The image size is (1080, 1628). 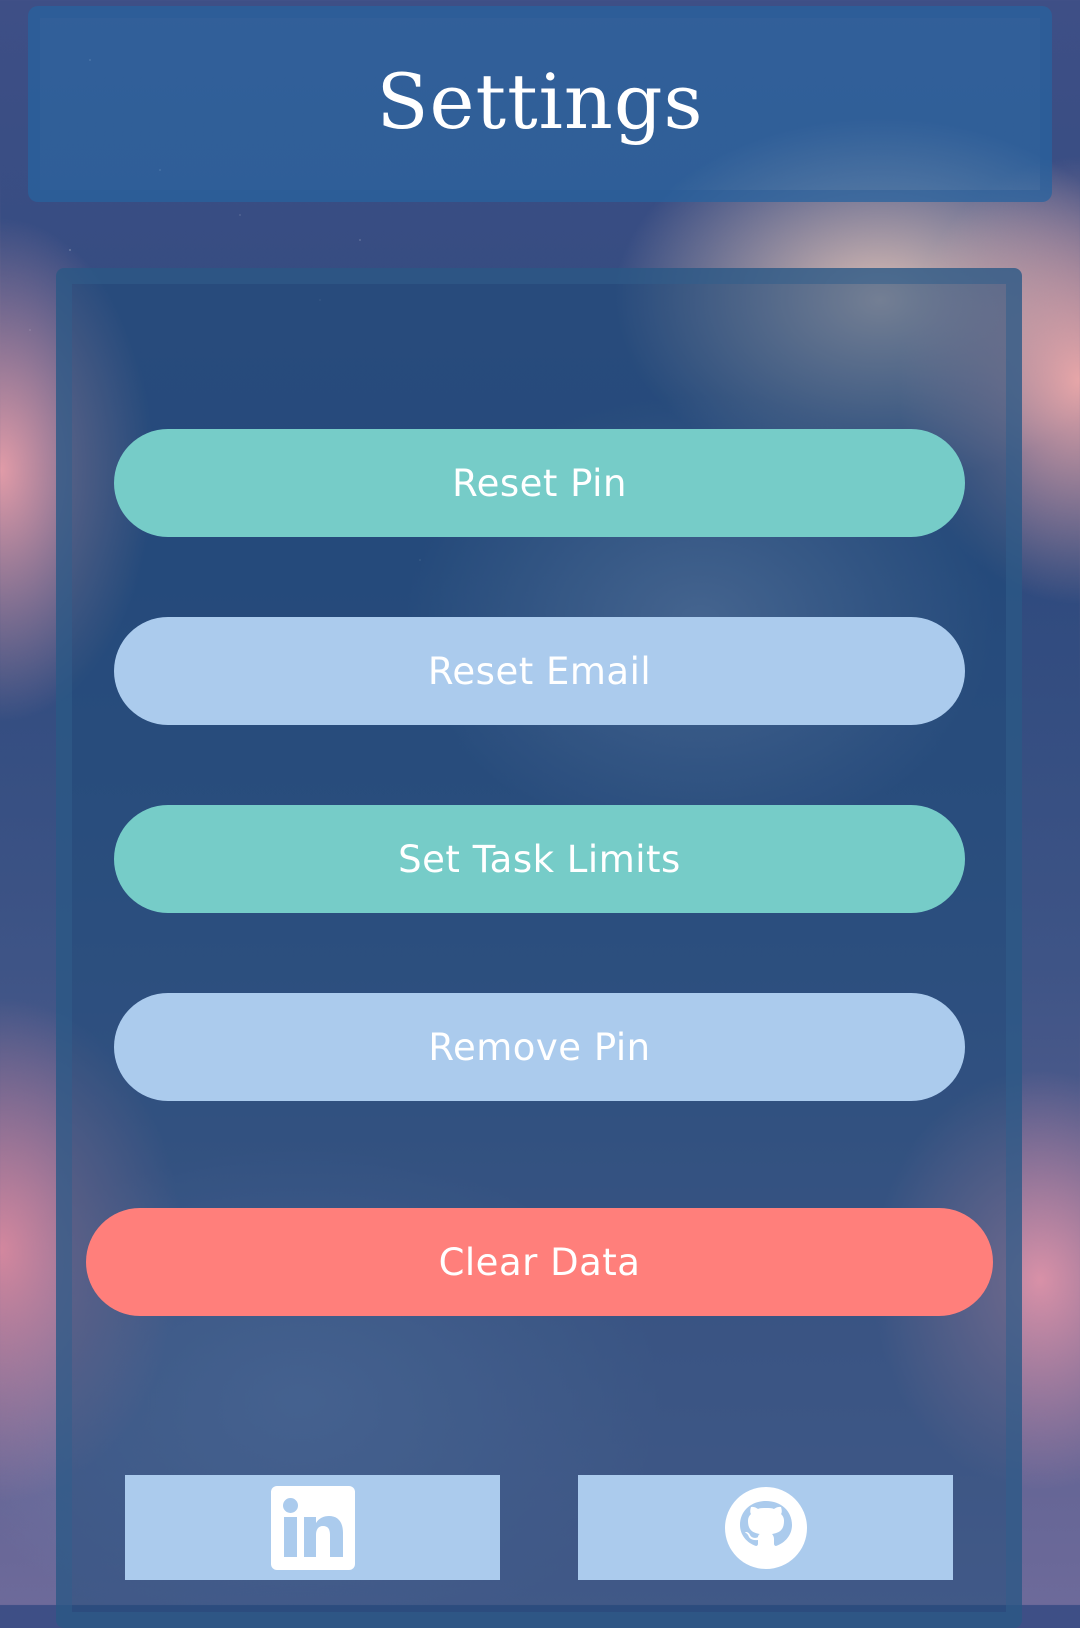 I want to click on set-task-limits-button: Set Task Limits, so click(x=539, y=859).